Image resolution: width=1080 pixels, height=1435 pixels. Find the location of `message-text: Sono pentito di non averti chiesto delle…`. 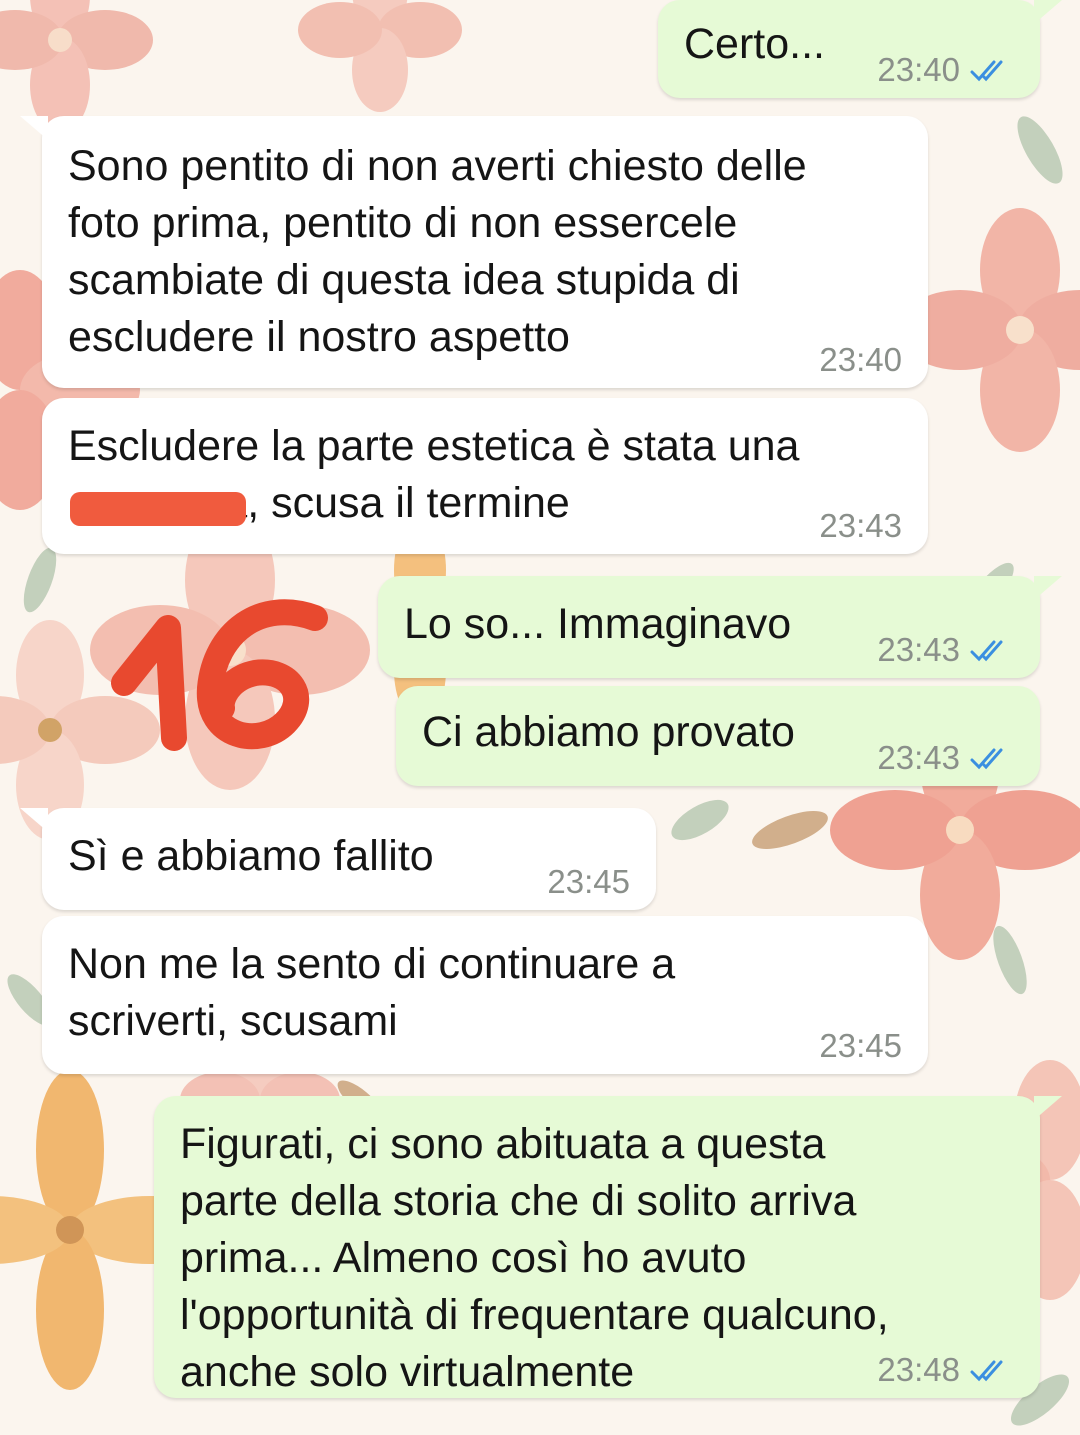

message-text: Sono pentito di non averti chiesto delle… is located at coordinates (437, 251).